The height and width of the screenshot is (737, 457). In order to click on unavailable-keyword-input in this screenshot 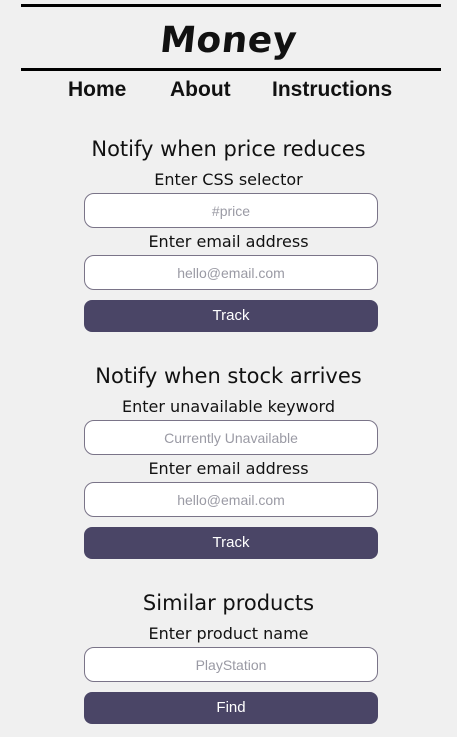, I will do `click(231, 437)`.